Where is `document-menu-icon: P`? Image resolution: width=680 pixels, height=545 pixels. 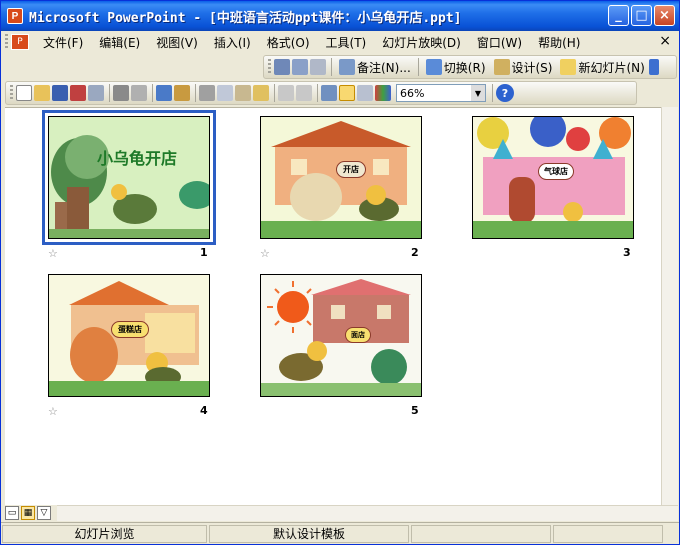
document-menu-icon: P is located at coordinates (20, 42).